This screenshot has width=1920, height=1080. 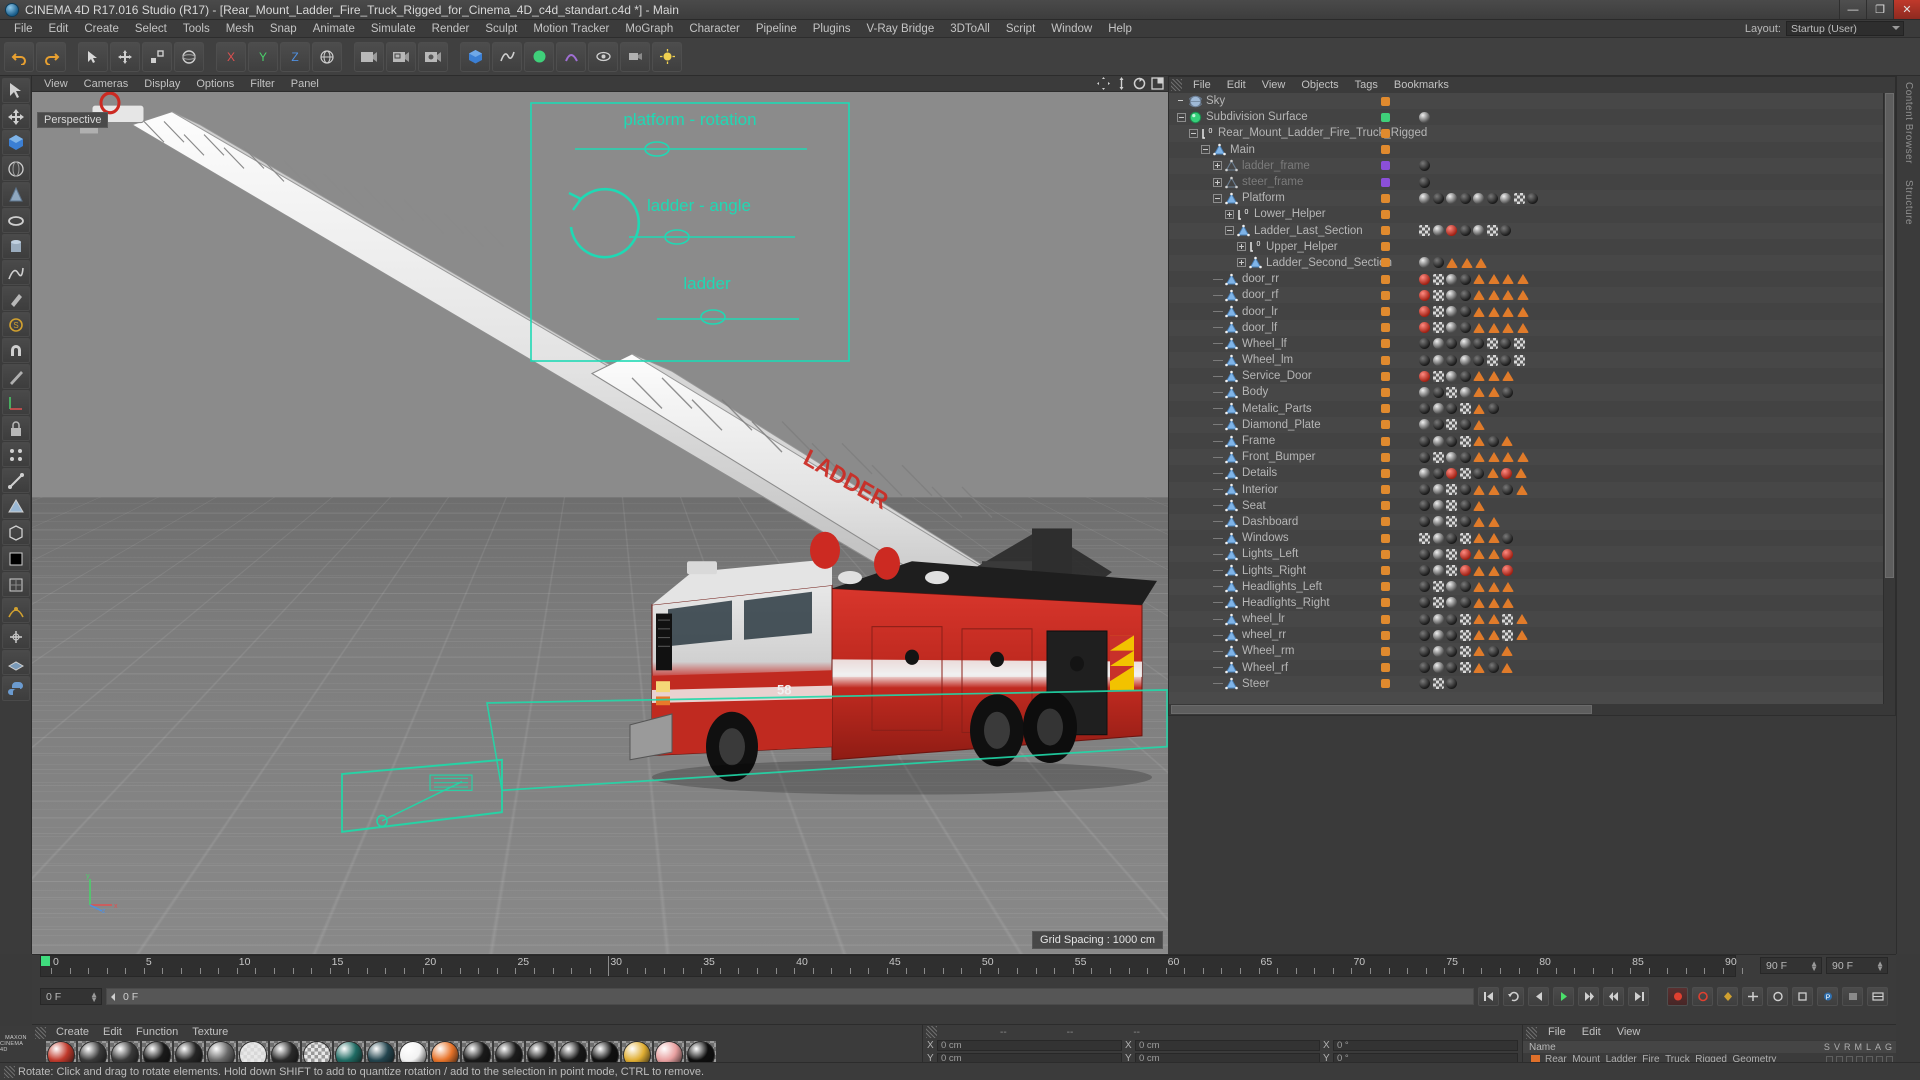 What do you see at coordinates (15, 220) in the screenshot?
I see `torus-button` at bounding box center [15, 220].